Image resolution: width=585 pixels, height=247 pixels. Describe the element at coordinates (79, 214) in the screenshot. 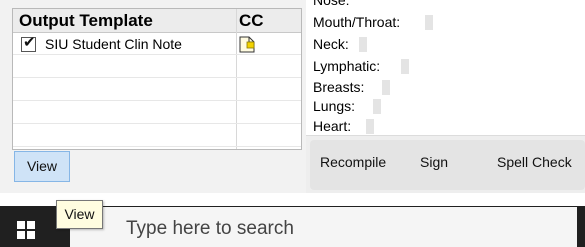

I see `view-tooltip: View` at that location.